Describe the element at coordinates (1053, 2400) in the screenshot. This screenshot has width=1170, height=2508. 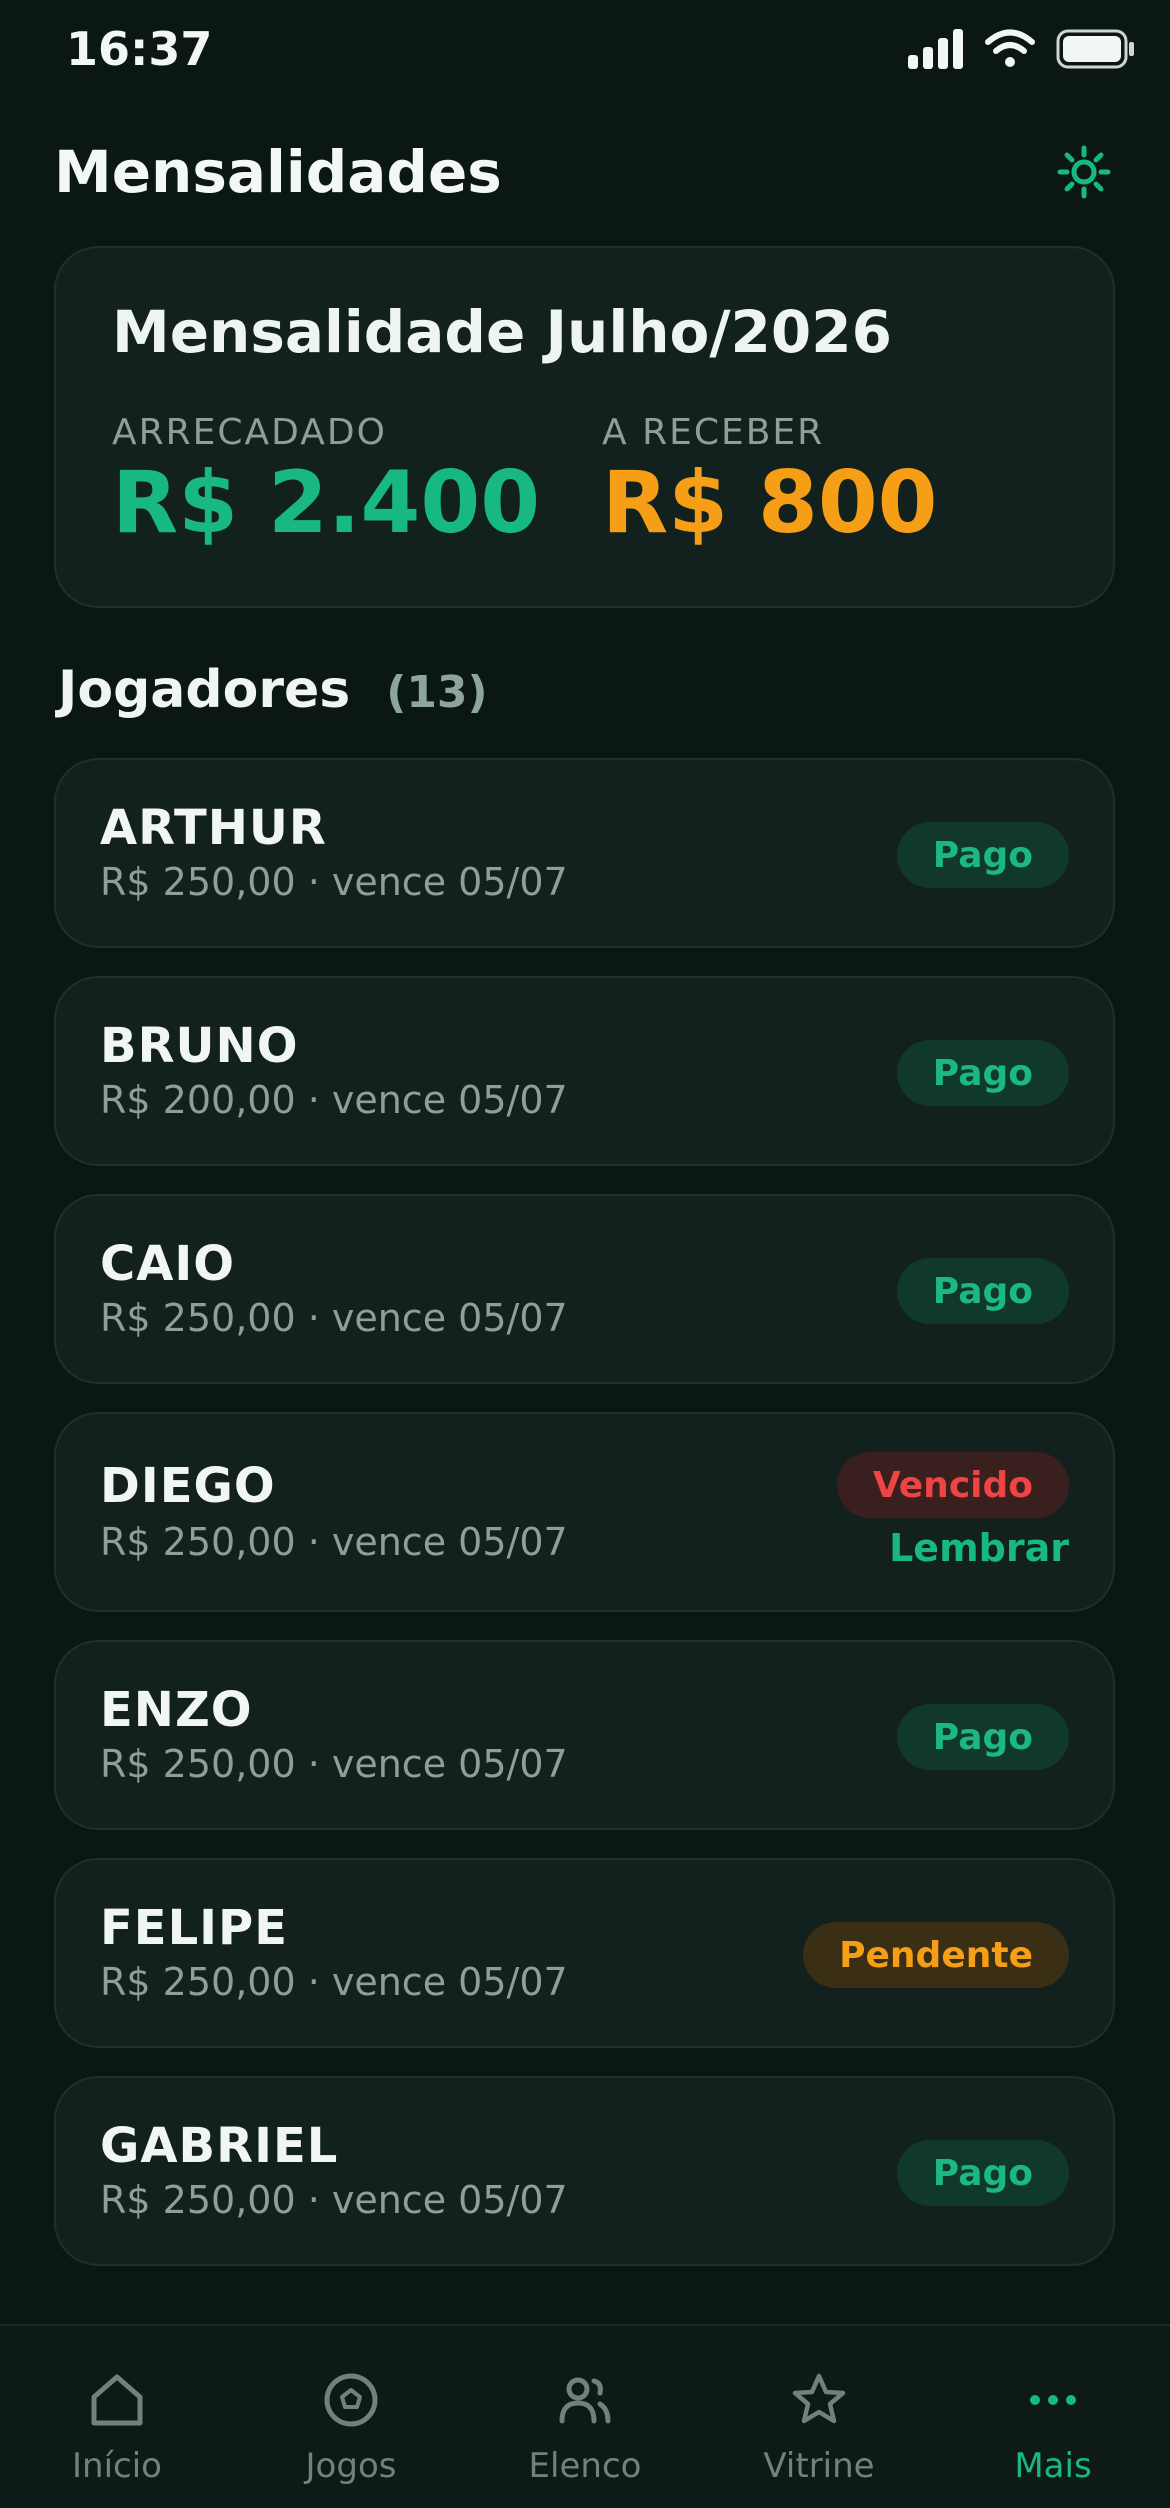
I see `more-icon` at that location.